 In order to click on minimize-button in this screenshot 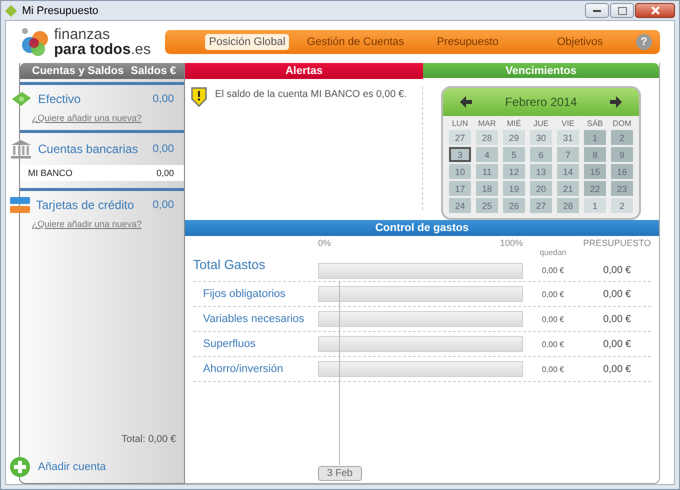, I will do `click(597, 10)`.